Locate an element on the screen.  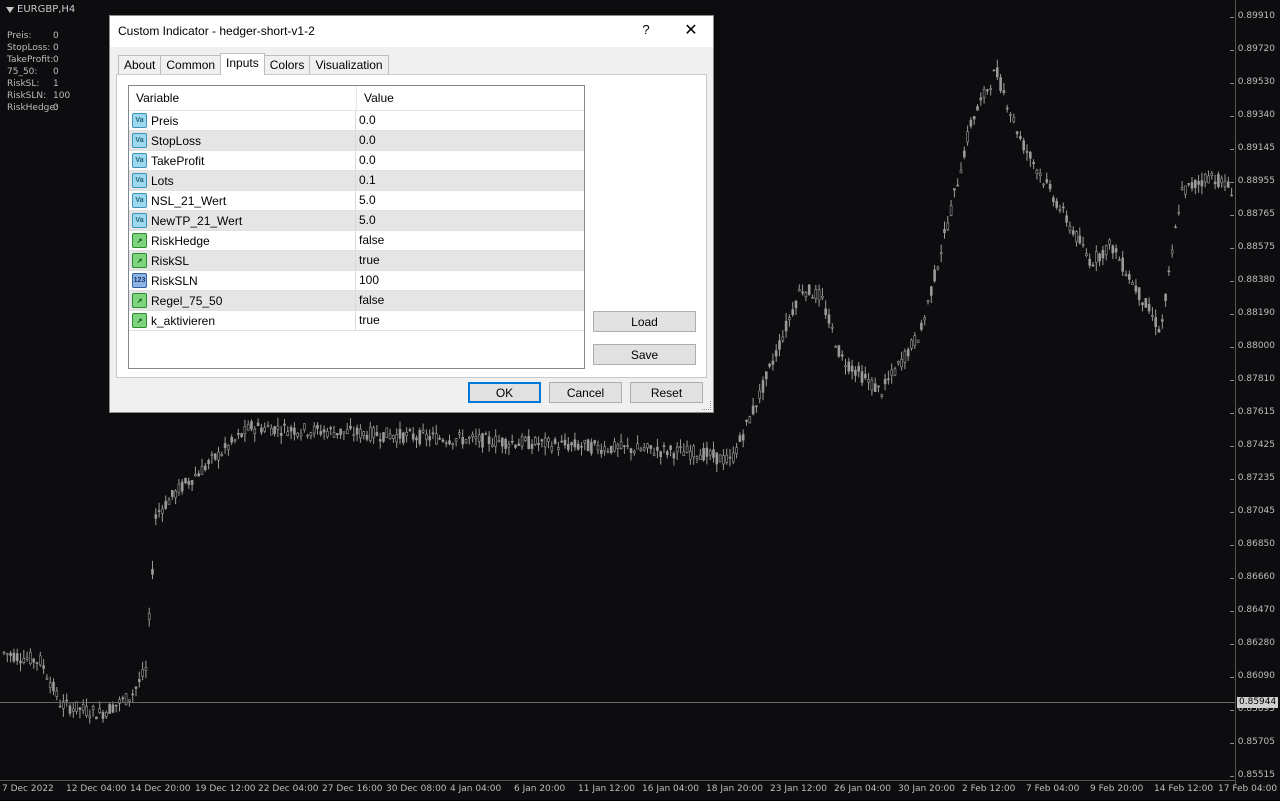
resize-grip-icon is located at coordinates (706, 405).